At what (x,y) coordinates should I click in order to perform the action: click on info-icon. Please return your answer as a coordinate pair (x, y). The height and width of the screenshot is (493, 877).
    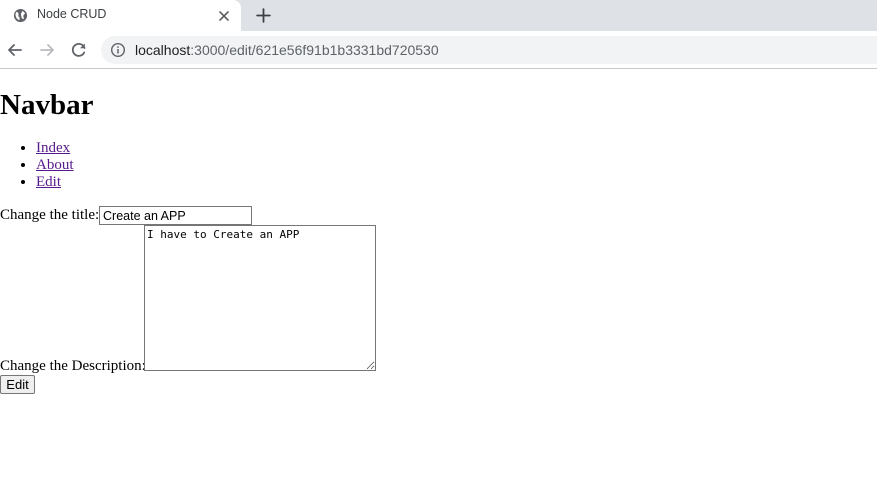
    Looking at the image, I should click on (118, 50).